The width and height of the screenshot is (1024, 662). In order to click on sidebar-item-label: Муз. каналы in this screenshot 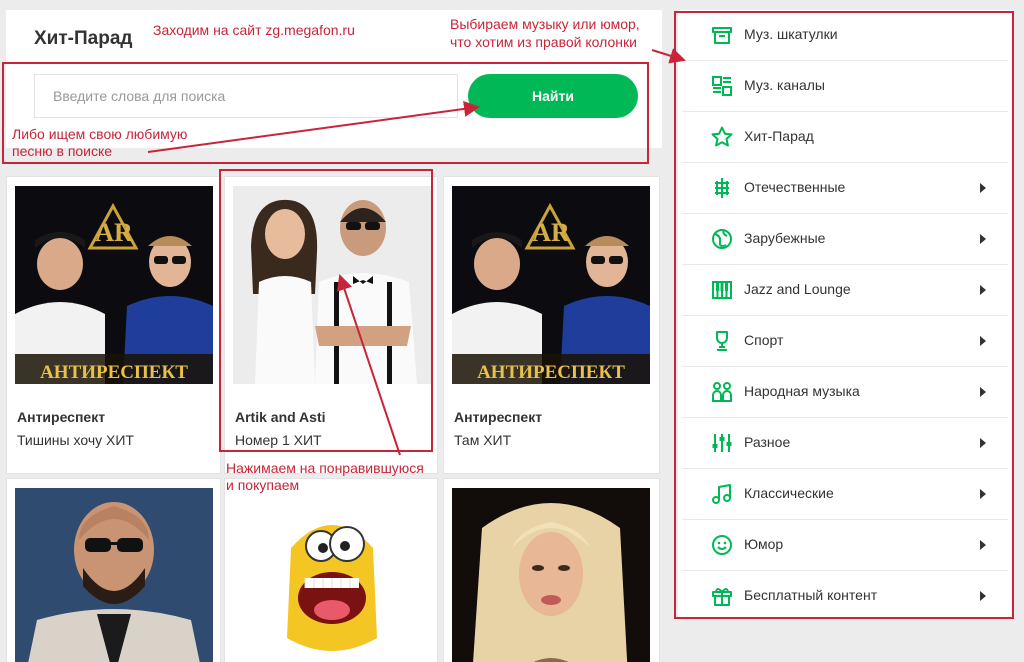, I will do `click(784, 85)`.